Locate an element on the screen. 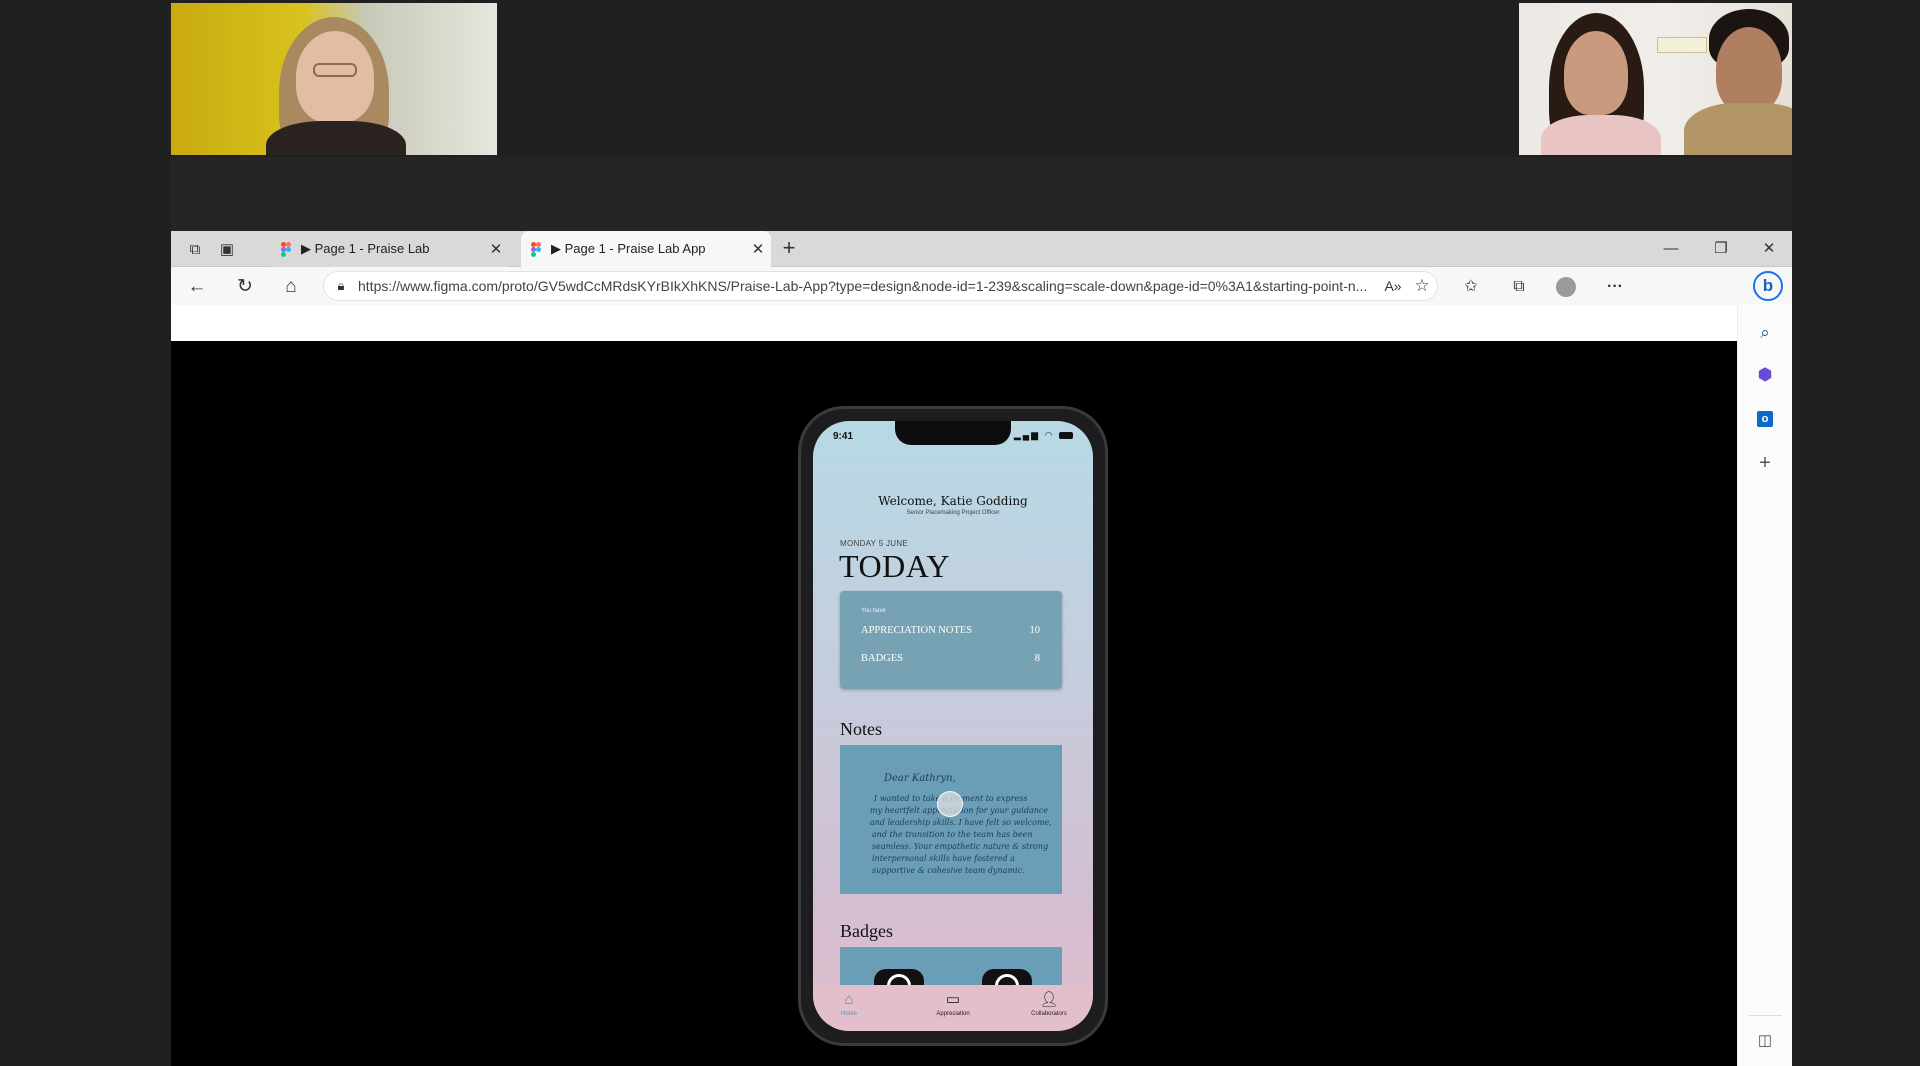 The image size is (1920, 1066). tab-home: ⌂ Home is located at coordinates (849, 1004).